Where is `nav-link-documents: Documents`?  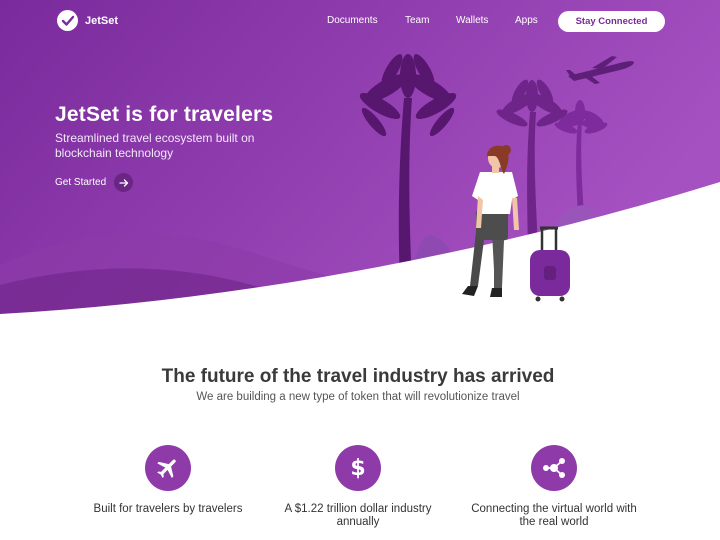 nav-link-documents: Documents is located at coordinates (352, 20).